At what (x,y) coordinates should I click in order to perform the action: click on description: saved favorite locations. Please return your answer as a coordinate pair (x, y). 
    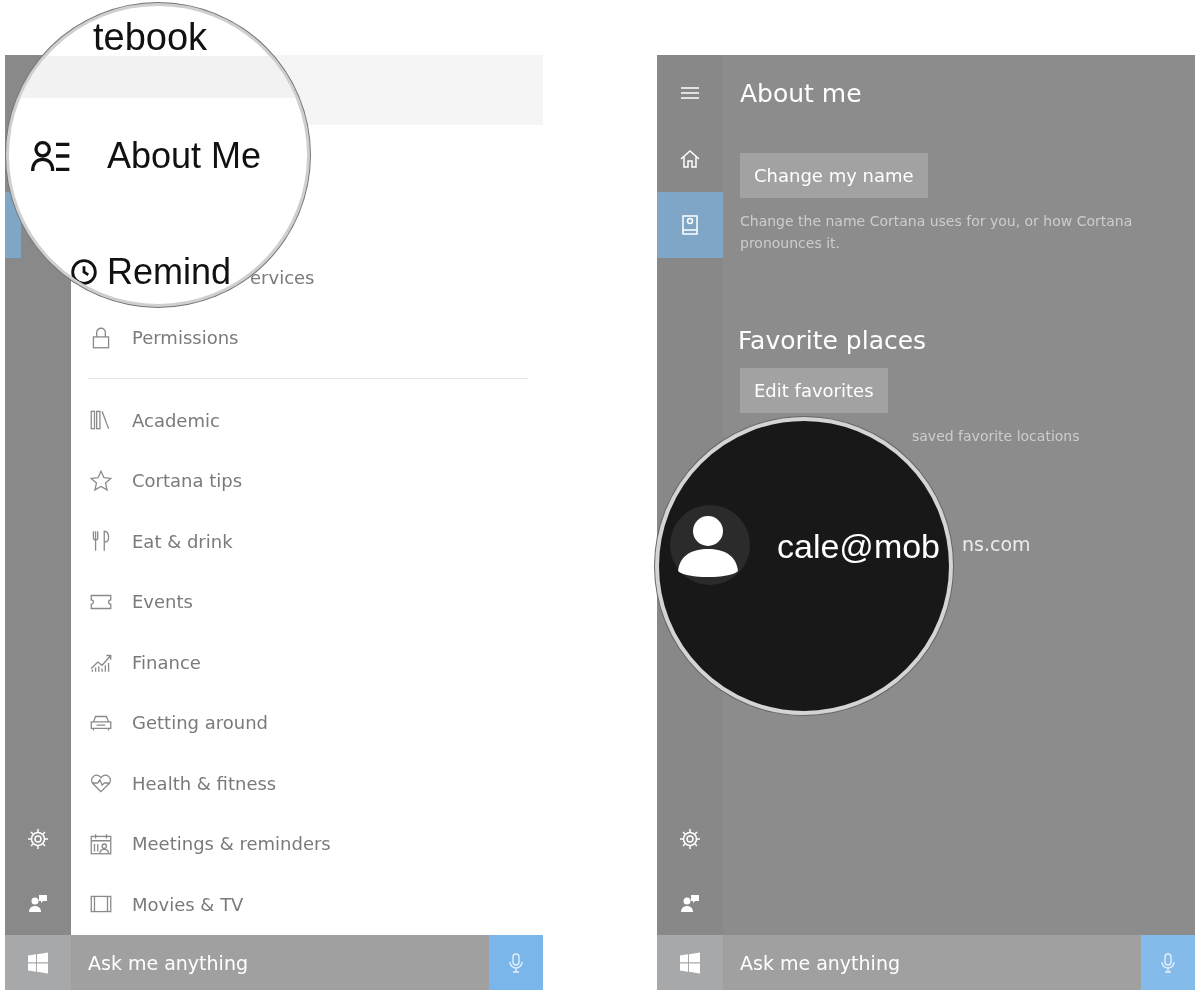
    Looking at the image, I should click on (996, 436).